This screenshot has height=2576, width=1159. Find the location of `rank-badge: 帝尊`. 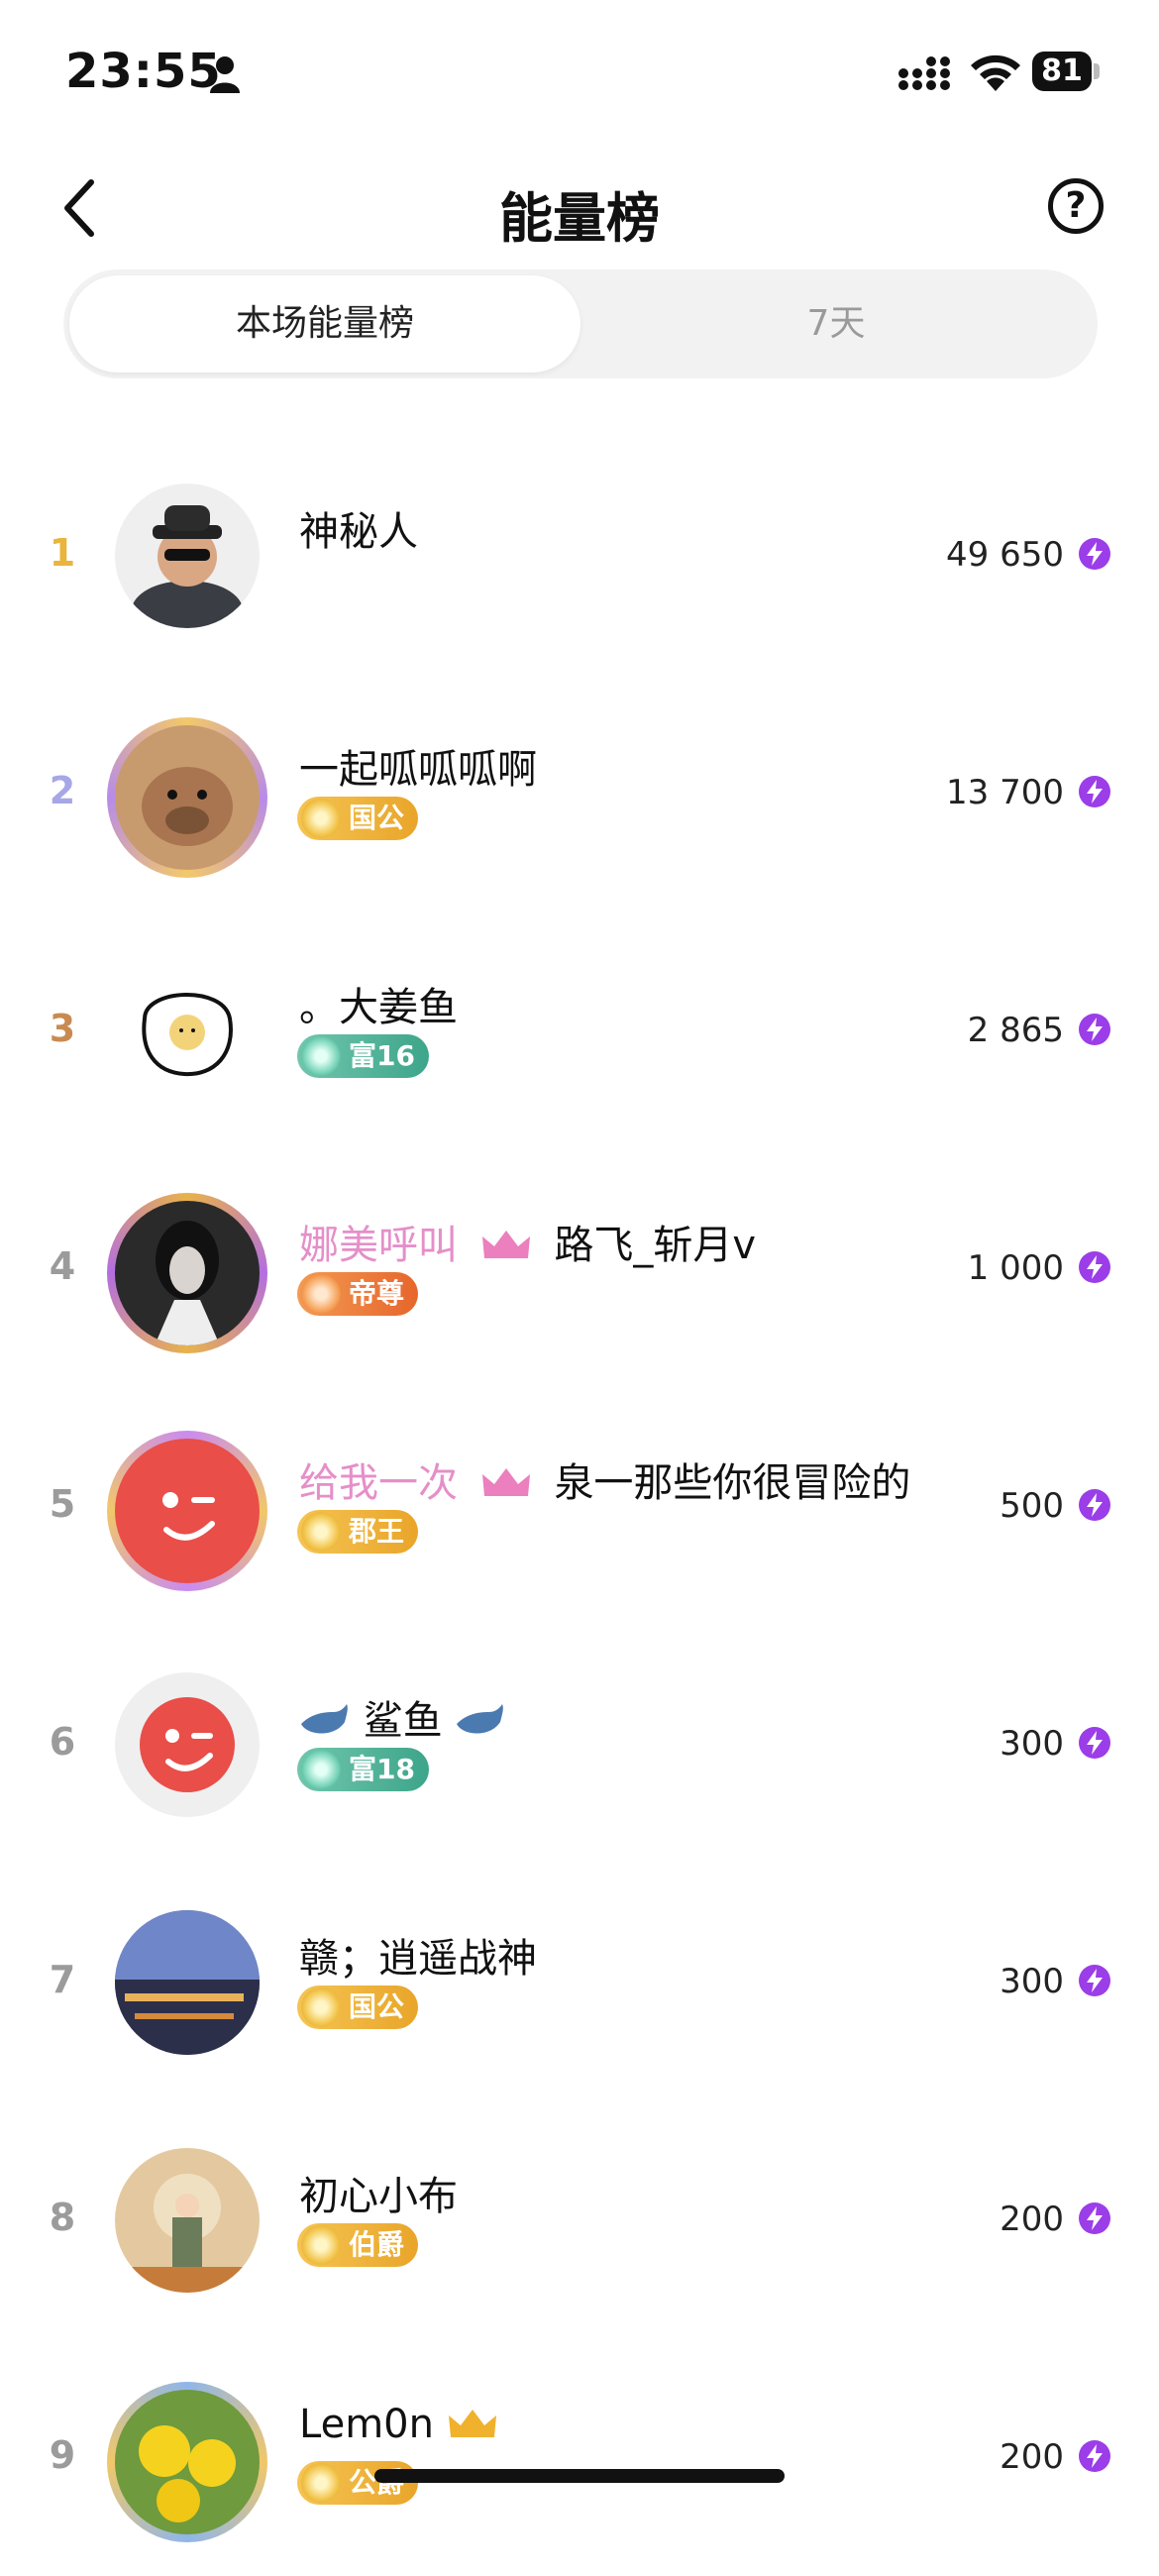

rank-badge: 帝尊 is located at coordinates (358, 1294).